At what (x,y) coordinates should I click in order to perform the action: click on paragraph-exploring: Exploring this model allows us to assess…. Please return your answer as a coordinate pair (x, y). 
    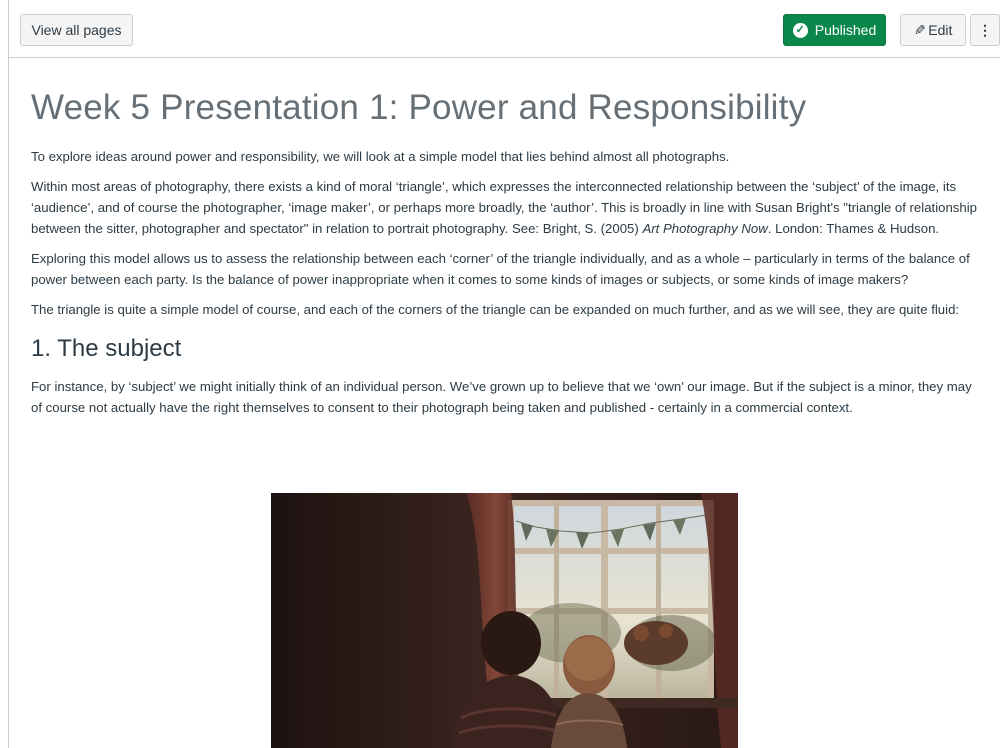
    Looking at the image, I should click on (500, 269).